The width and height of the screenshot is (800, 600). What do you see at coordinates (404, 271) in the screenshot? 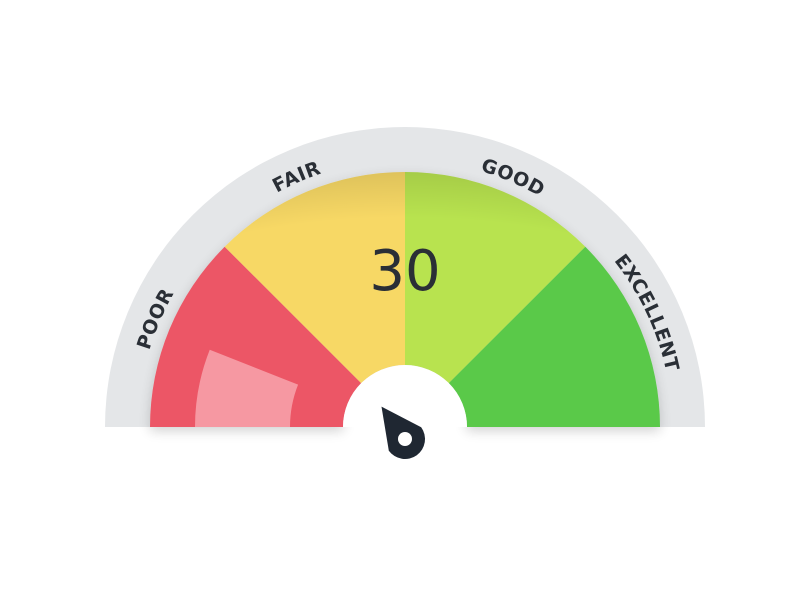
I see `score-value: 30` at bounding box center [404, 271].